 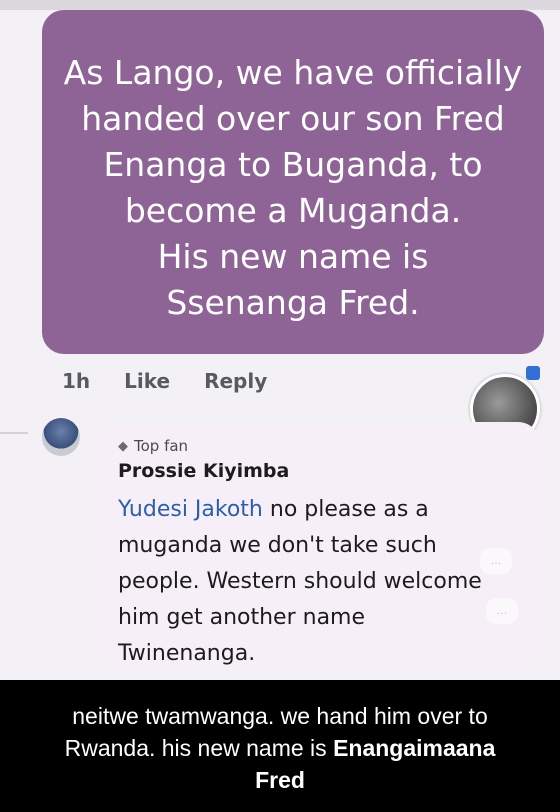 I want to click on comment-line: Twinenanga., so click(x=187, y=653).